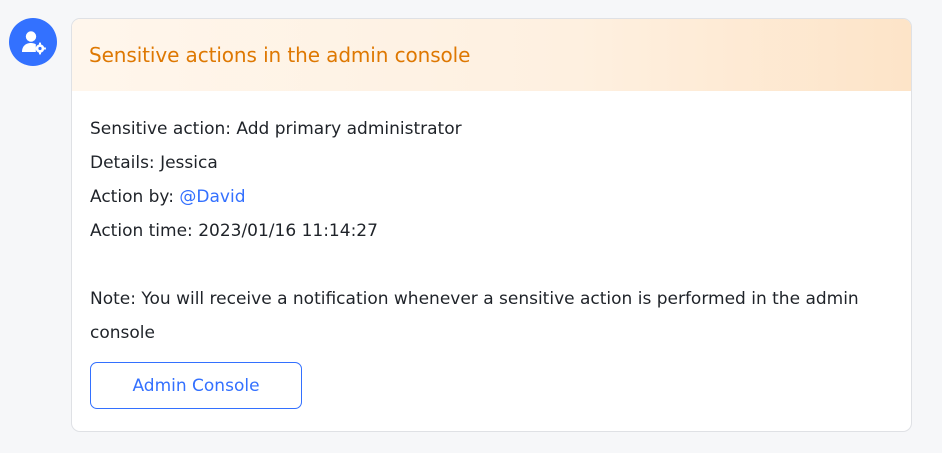 The width and height of the screenshot is (942, 453). Describe the element at coordinates (491, 197) in the screenshot. I see `action-by-row: Action by: @David` at that location.